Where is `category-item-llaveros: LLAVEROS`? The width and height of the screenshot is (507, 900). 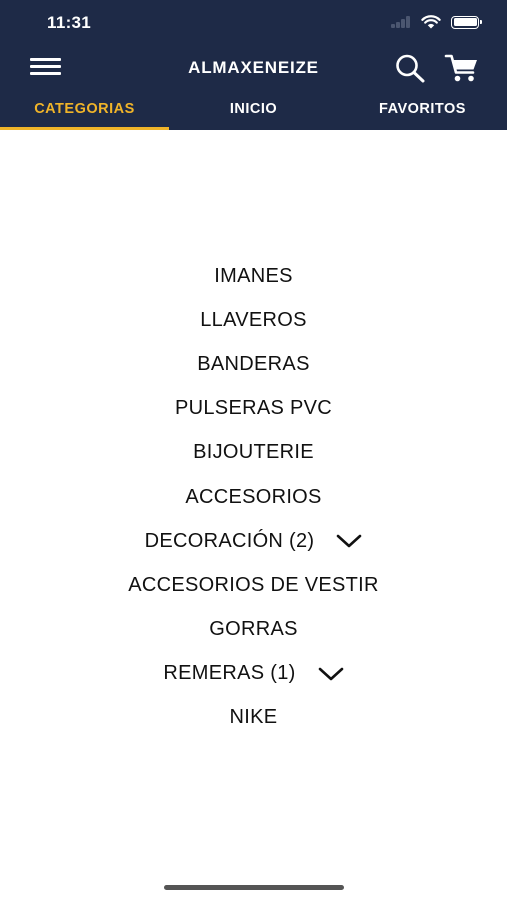
category-item-llaveros: LLAVEROS is located at coordinates (253, 320).